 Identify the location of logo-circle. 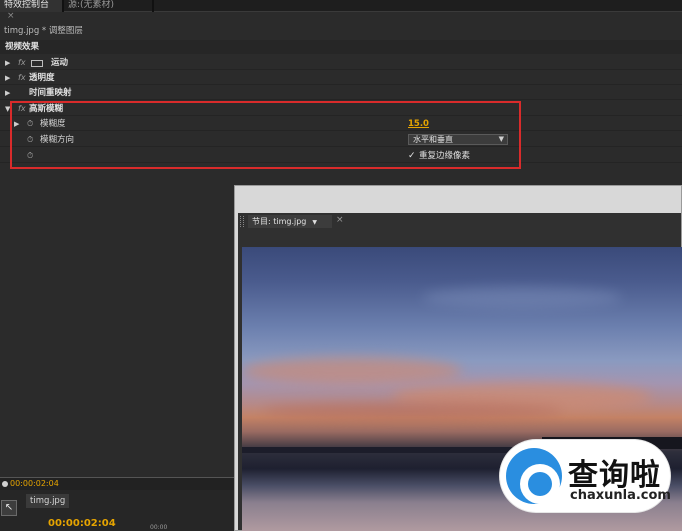
(534, 476).